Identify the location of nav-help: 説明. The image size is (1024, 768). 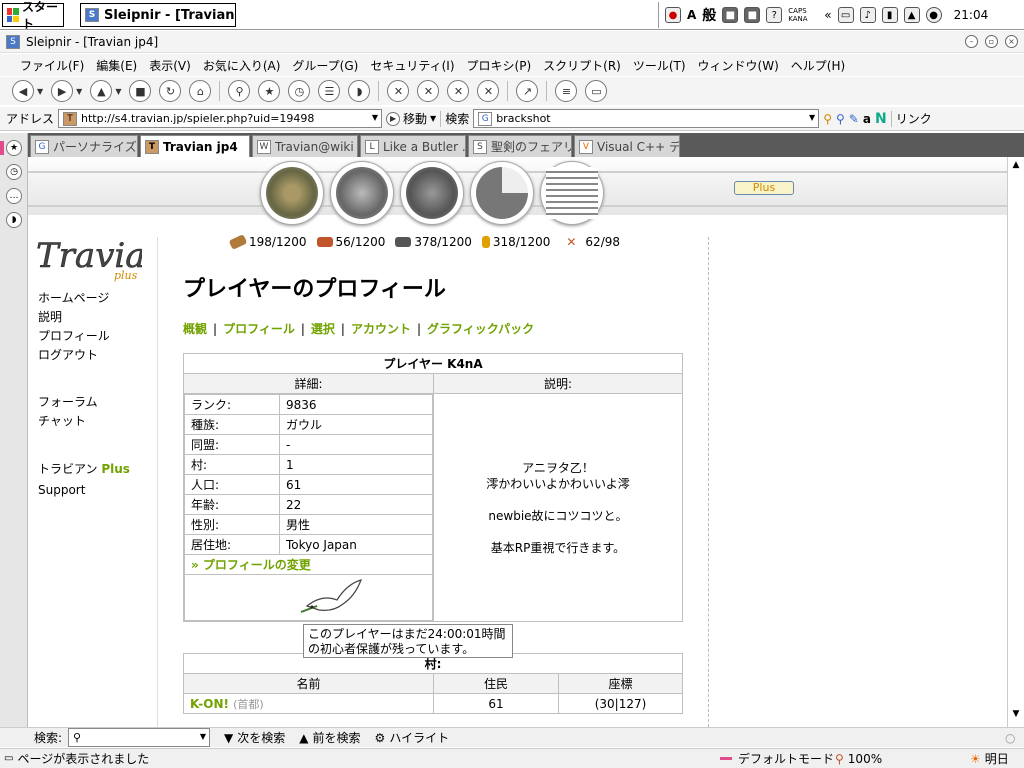
(84, 317).